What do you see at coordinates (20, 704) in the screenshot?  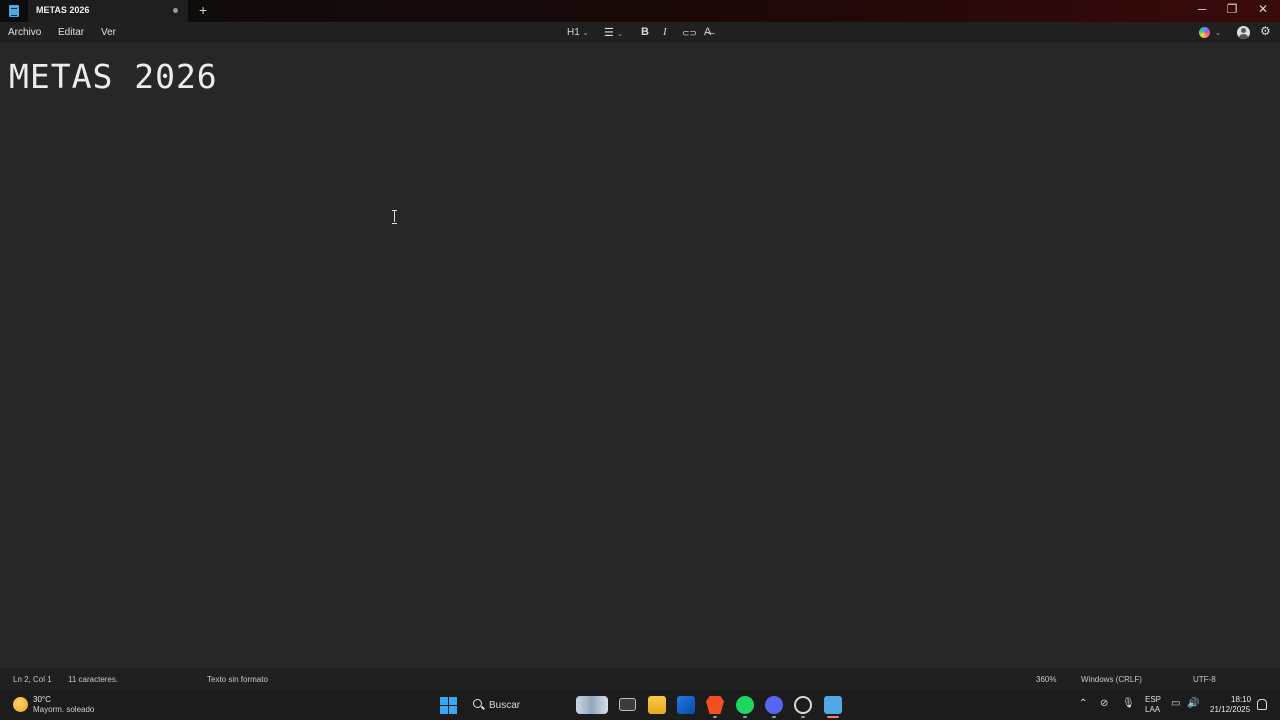 I see `weather-sun-icon` at bounding box center [20, 704].